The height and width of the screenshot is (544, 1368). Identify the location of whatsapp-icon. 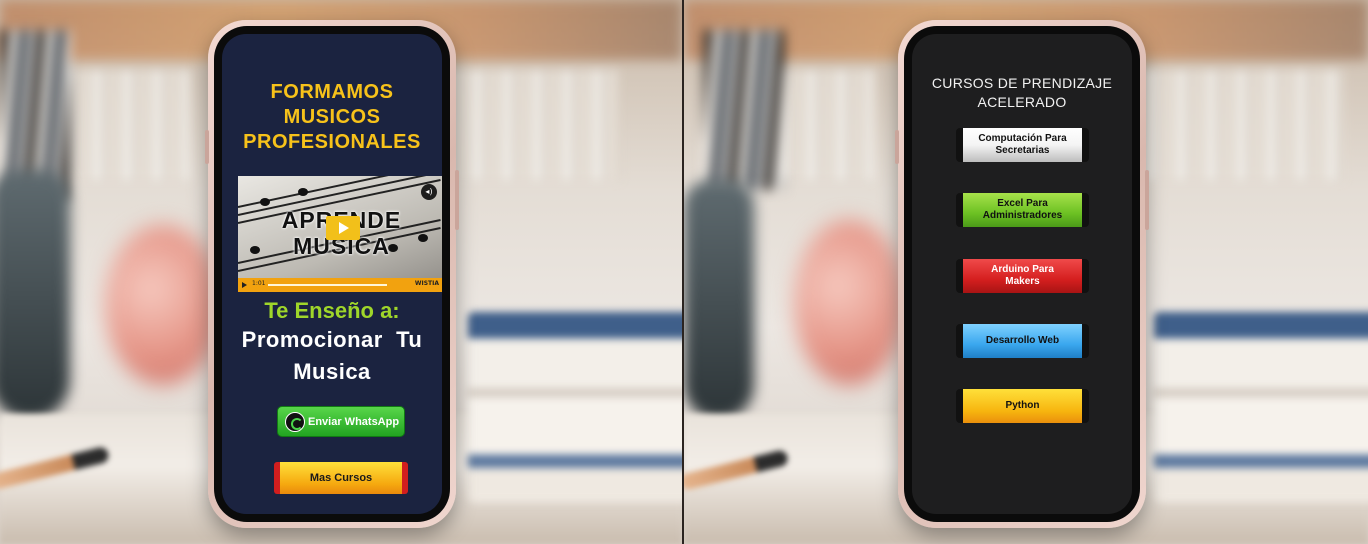
(295, 422).